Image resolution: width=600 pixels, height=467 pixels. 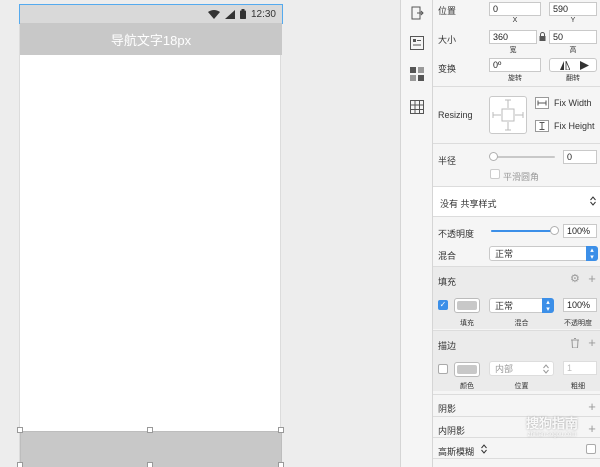 I want to click on table-layout-icon, so click(x=417, y=107).